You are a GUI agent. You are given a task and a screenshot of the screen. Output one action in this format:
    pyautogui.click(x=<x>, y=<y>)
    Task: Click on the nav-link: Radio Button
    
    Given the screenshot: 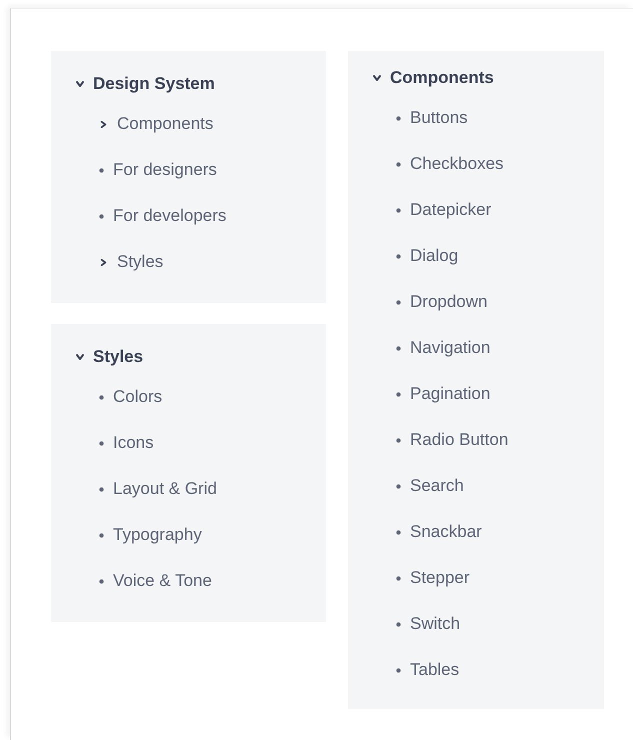 What is the action you would take?
    pyautogui.click(x=452, y=440)
    